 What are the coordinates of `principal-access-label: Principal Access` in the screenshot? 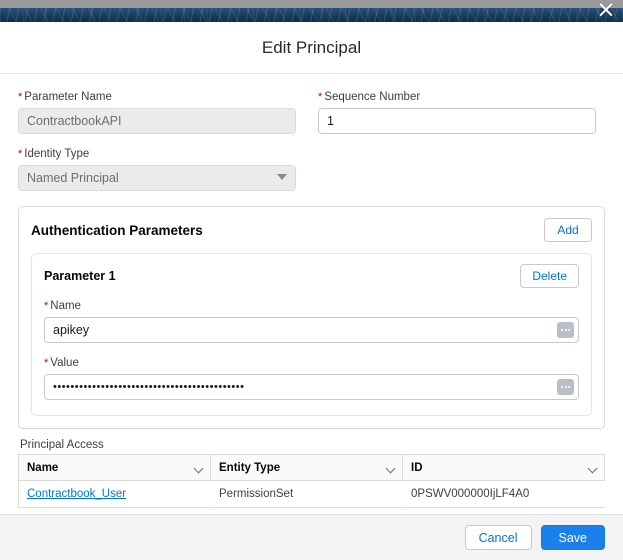 It's located at (62, 445).